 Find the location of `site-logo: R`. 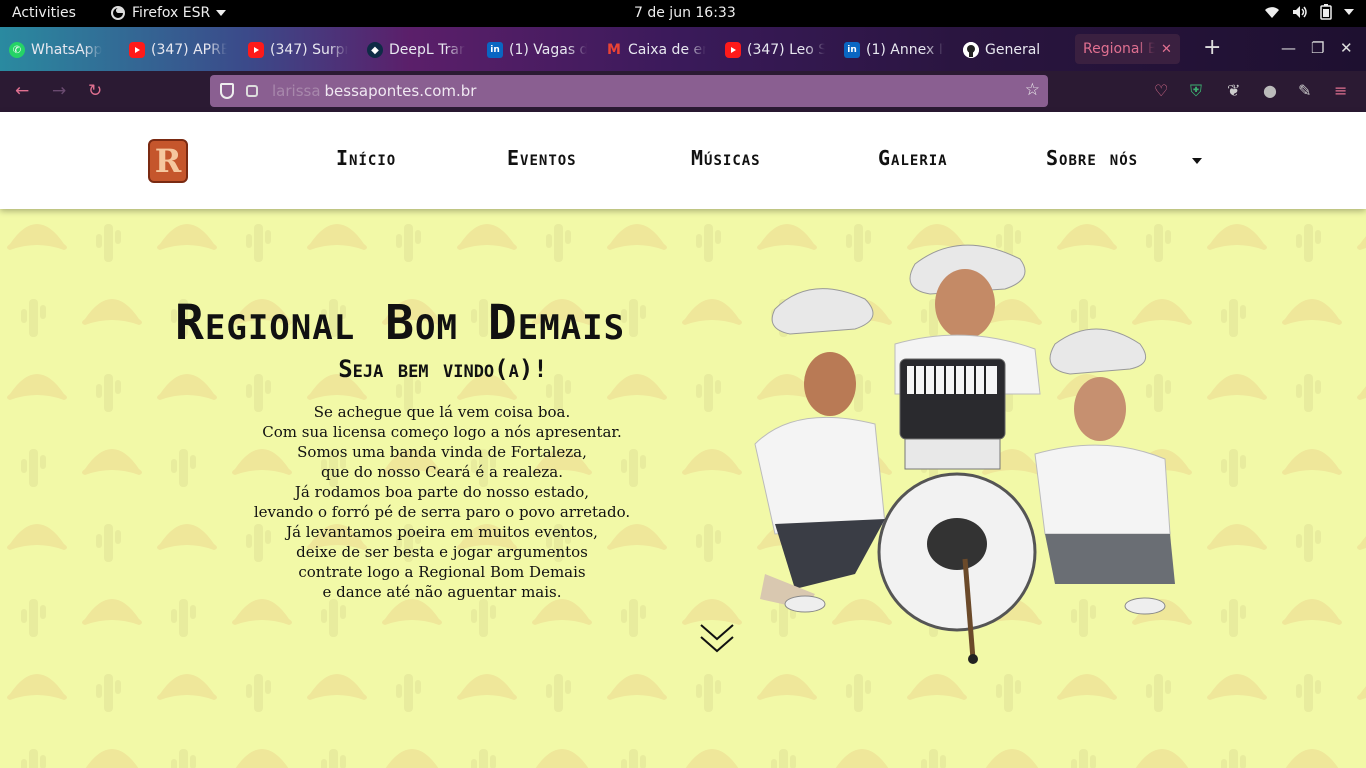

site-logo: R is located at coordinates (168, 161).